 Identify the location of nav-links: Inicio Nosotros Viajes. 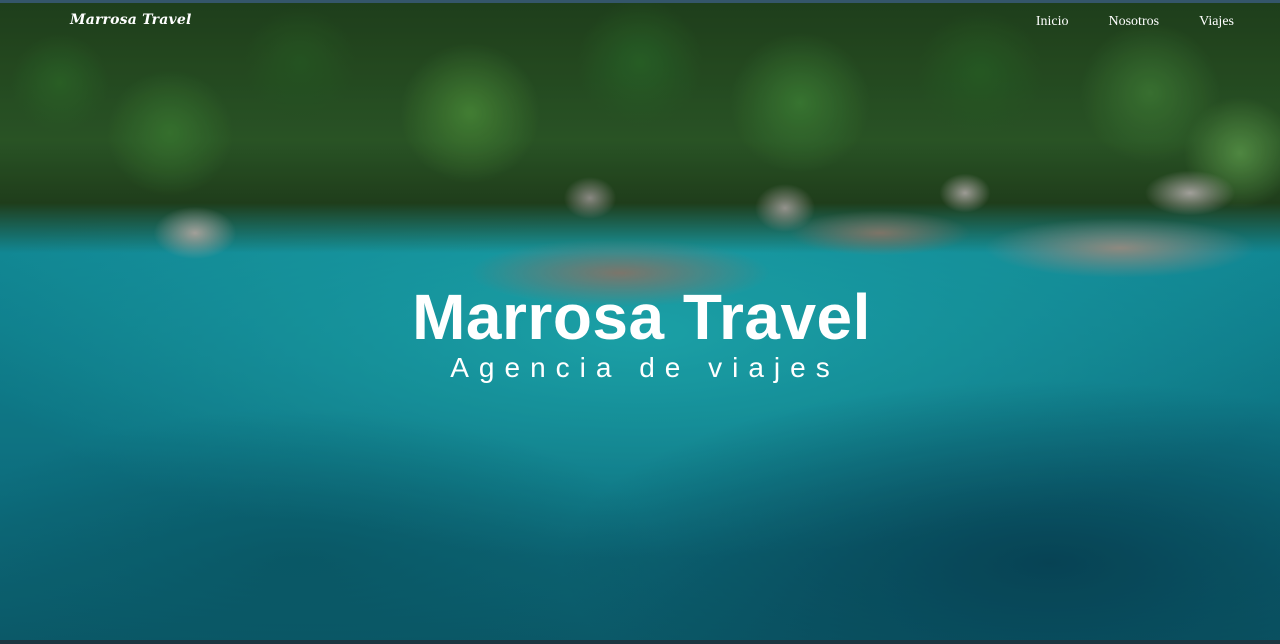
(1115, 22).